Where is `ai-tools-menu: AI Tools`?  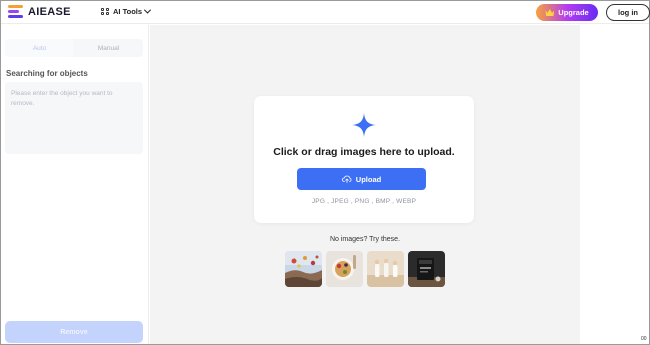 ai-tools-menu: AI Tools is located at coordinates (126, 11).